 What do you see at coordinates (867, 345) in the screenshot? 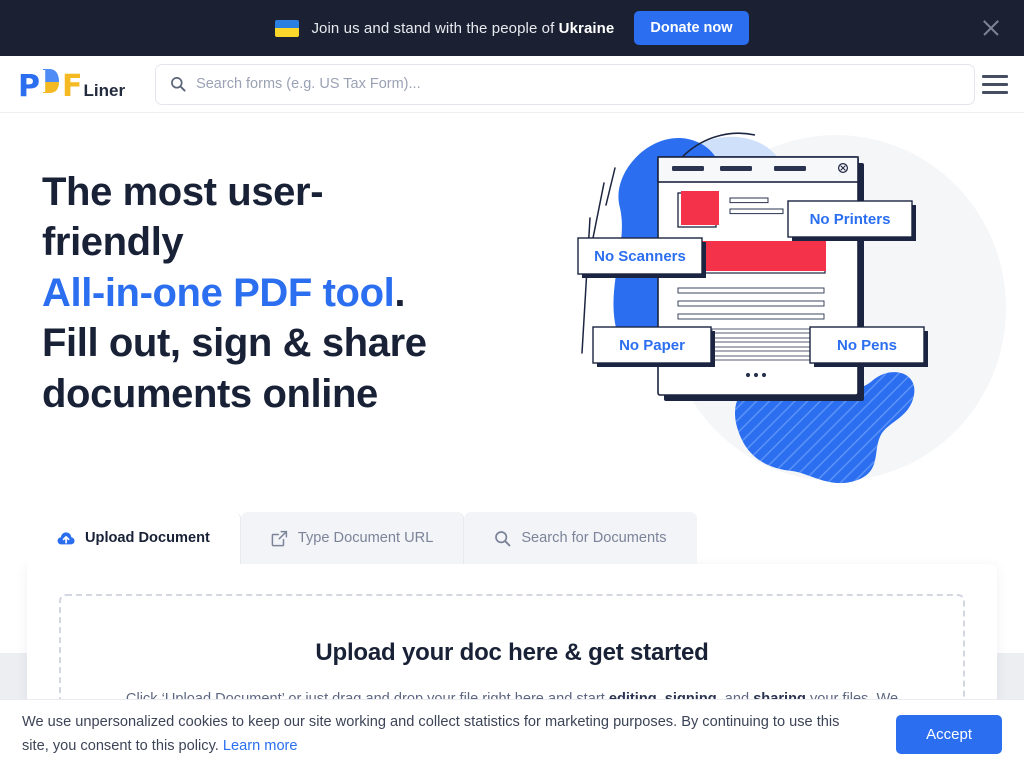
I see `illustration-label-no-pens: No Pens` at bounding box center [867, 345].